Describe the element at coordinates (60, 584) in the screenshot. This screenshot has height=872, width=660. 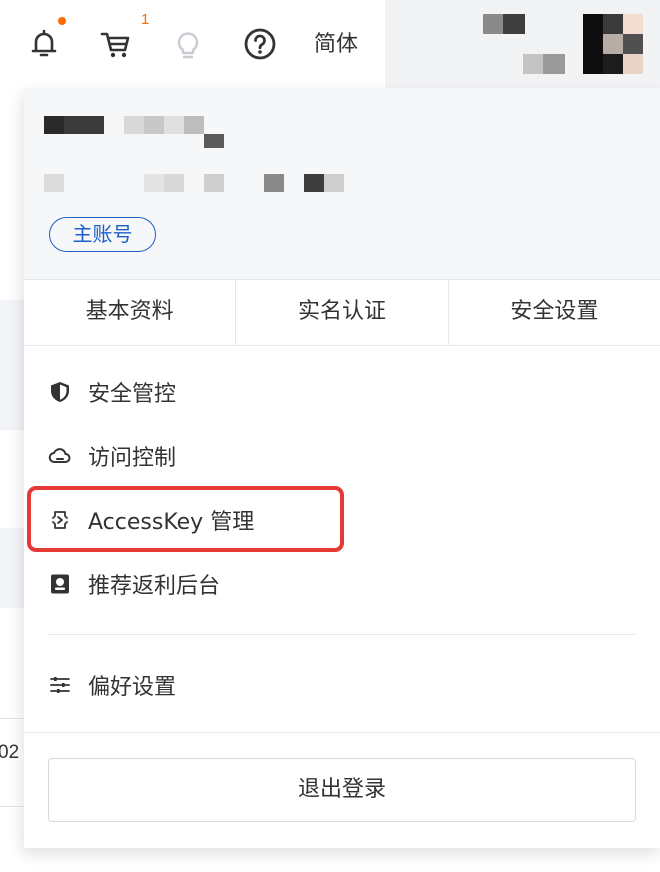
I see `badge-icon` at that location.